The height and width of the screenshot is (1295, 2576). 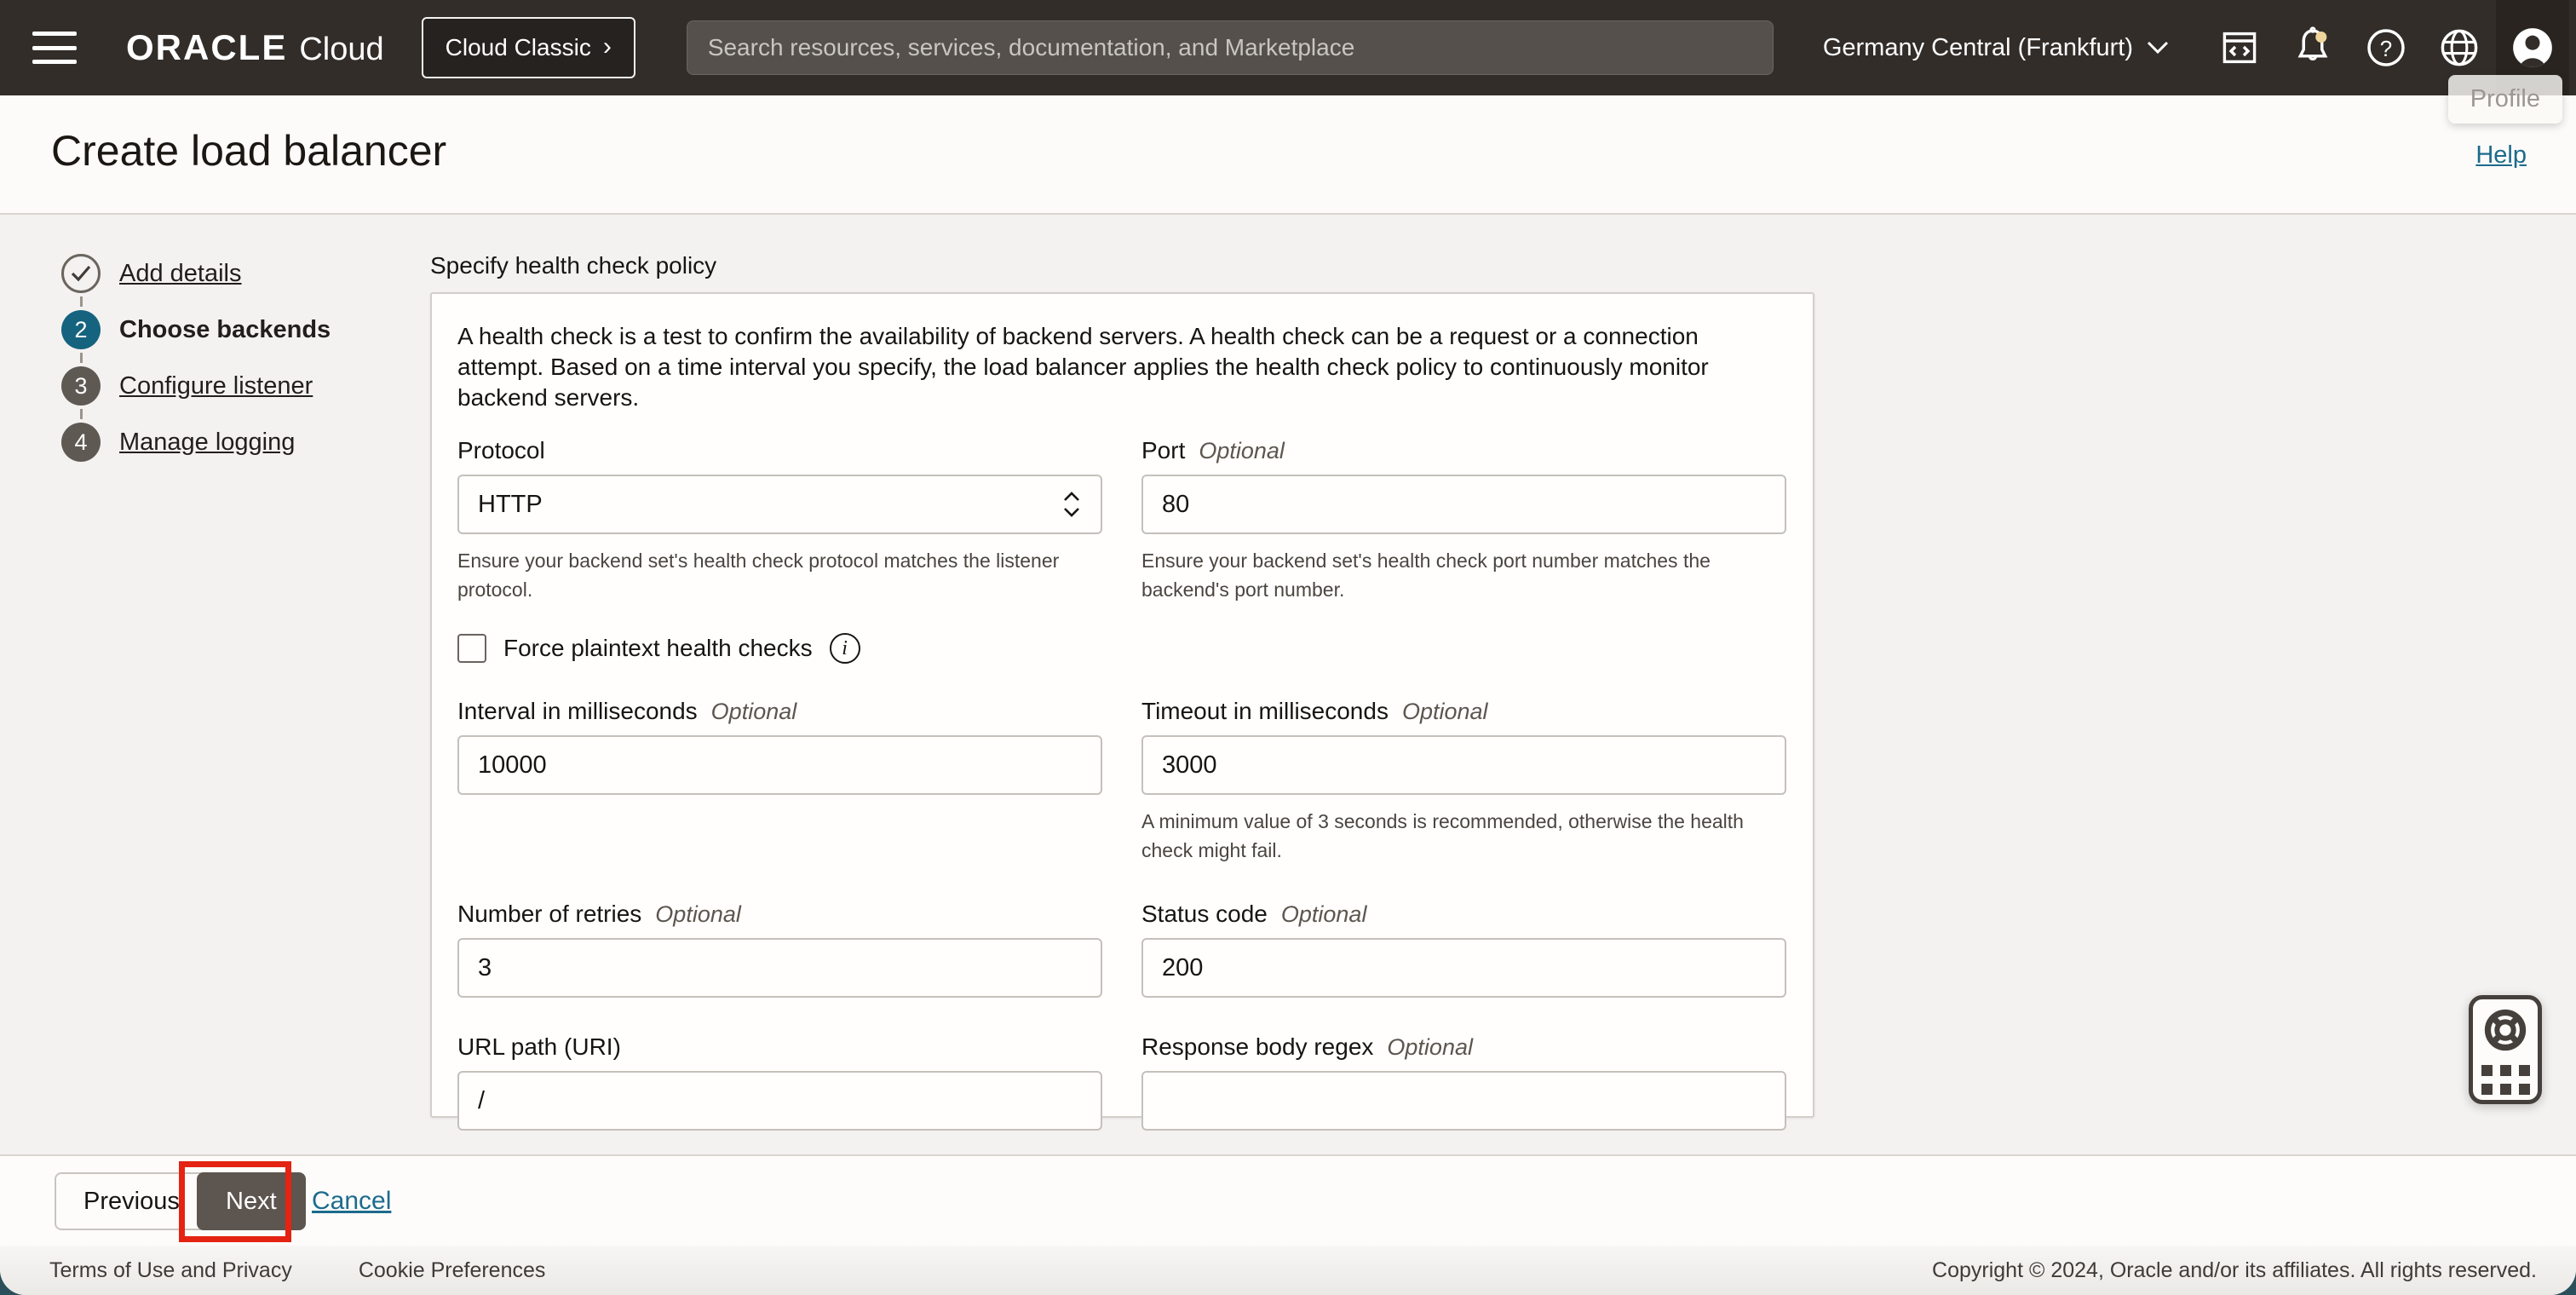 What do you see at coordinates (2460, 48) in the screenshot?
I see `globe-icon` at bounding box center [2460, 48].